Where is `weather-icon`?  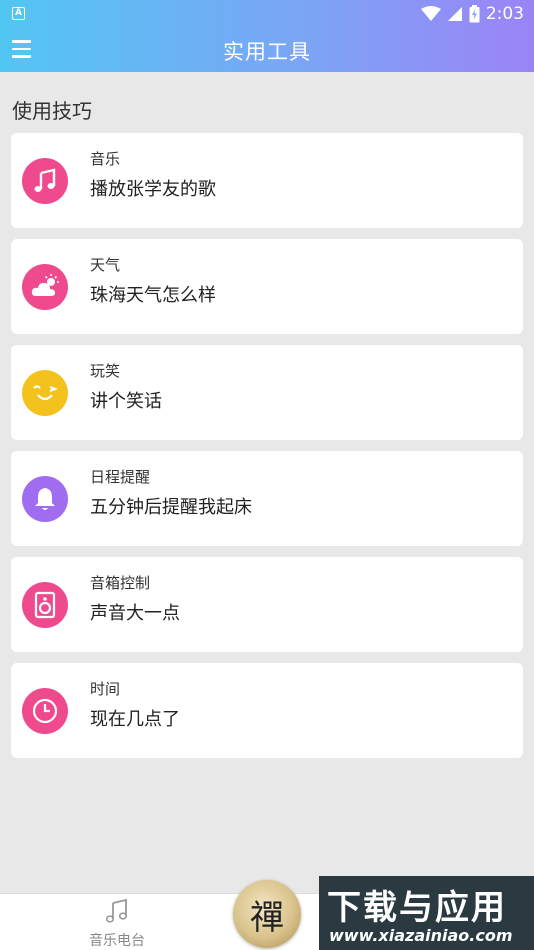 weather-icon is located at coordinates (45, 287).